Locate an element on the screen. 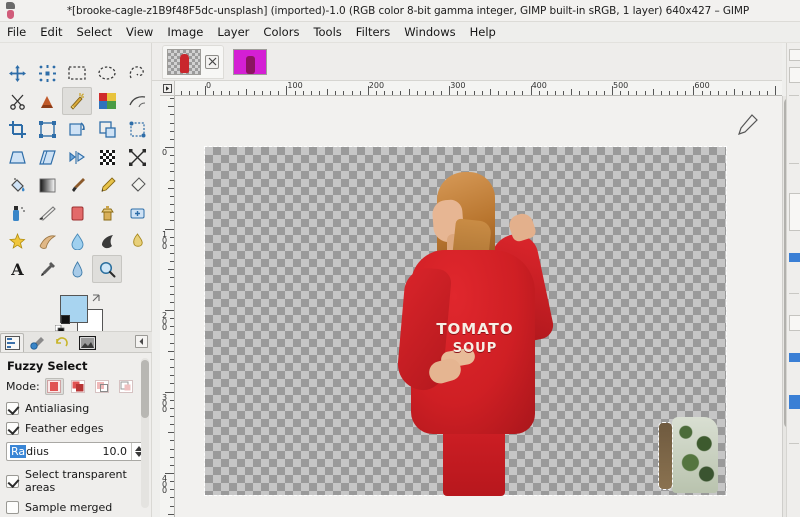 The width and height of the screenshot is (800, 517). fuzzy-select-tool is located at coordinates (77, 101).